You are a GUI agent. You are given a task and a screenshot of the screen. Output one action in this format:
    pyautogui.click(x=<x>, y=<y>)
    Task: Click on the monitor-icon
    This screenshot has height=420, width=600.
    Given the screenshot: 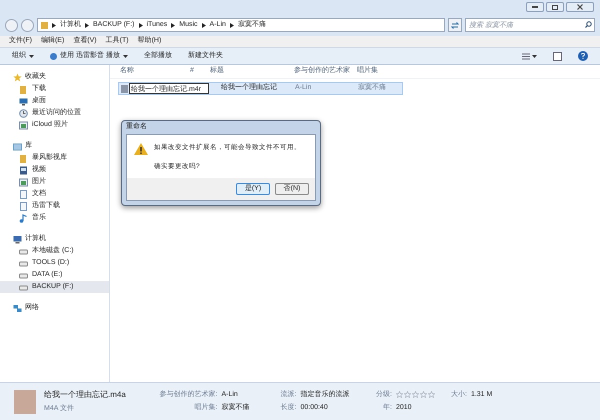 What is the action you would take?
    pyautogui.click(x=23, y=101)
    